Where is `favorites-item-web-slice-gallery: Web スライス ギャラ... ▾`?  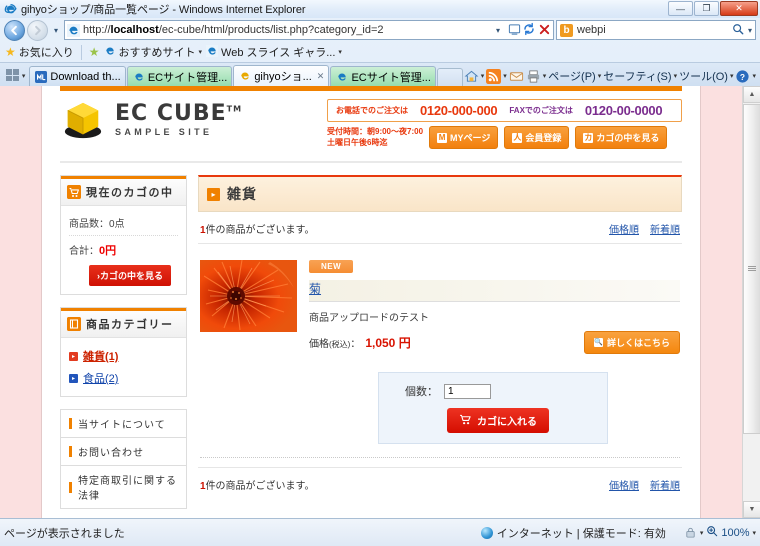
favorites-item-web-slice-gallery: Web スライス ギャラ... ▾ is located at coordinates (274, 52).